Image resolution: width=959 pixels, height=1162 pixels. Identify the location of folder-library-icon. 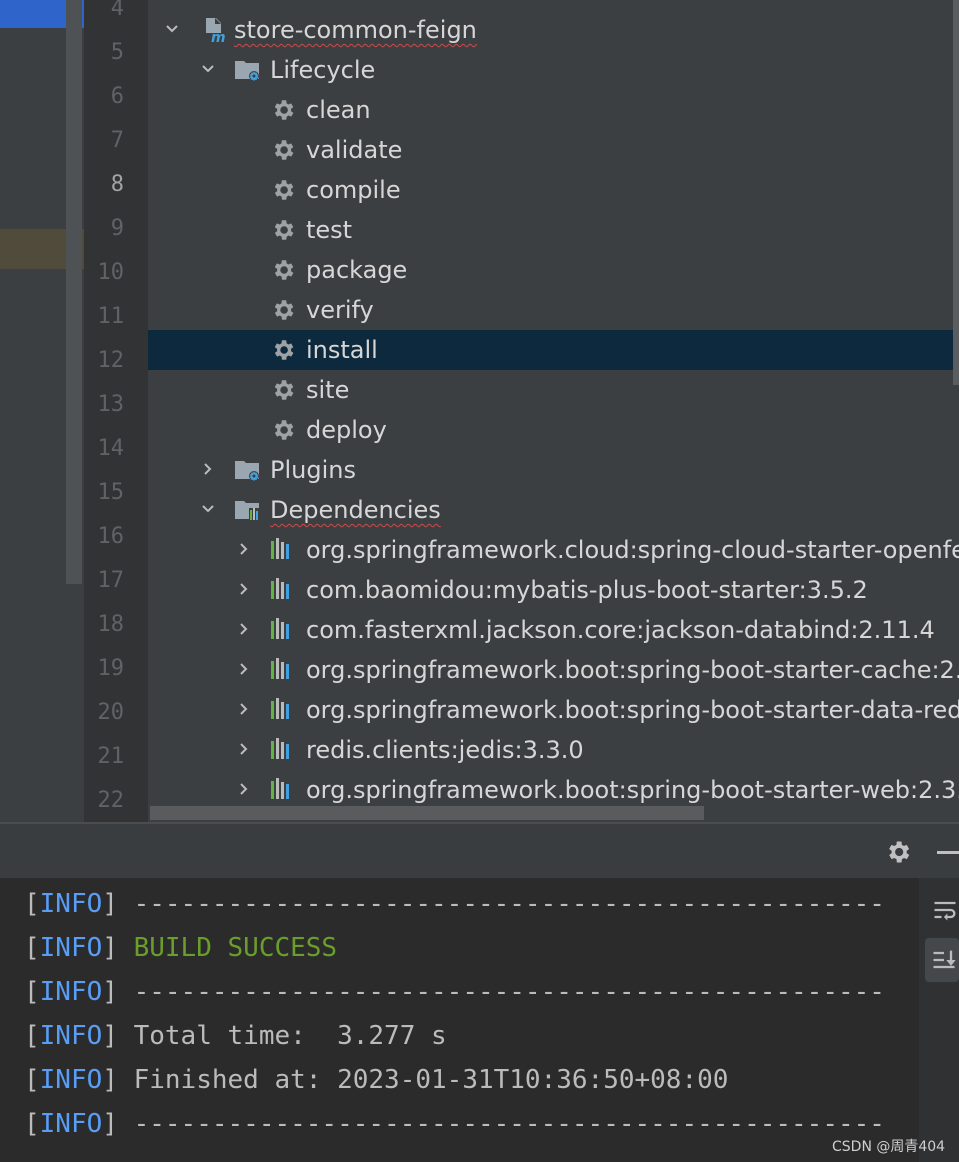
(248, 510).